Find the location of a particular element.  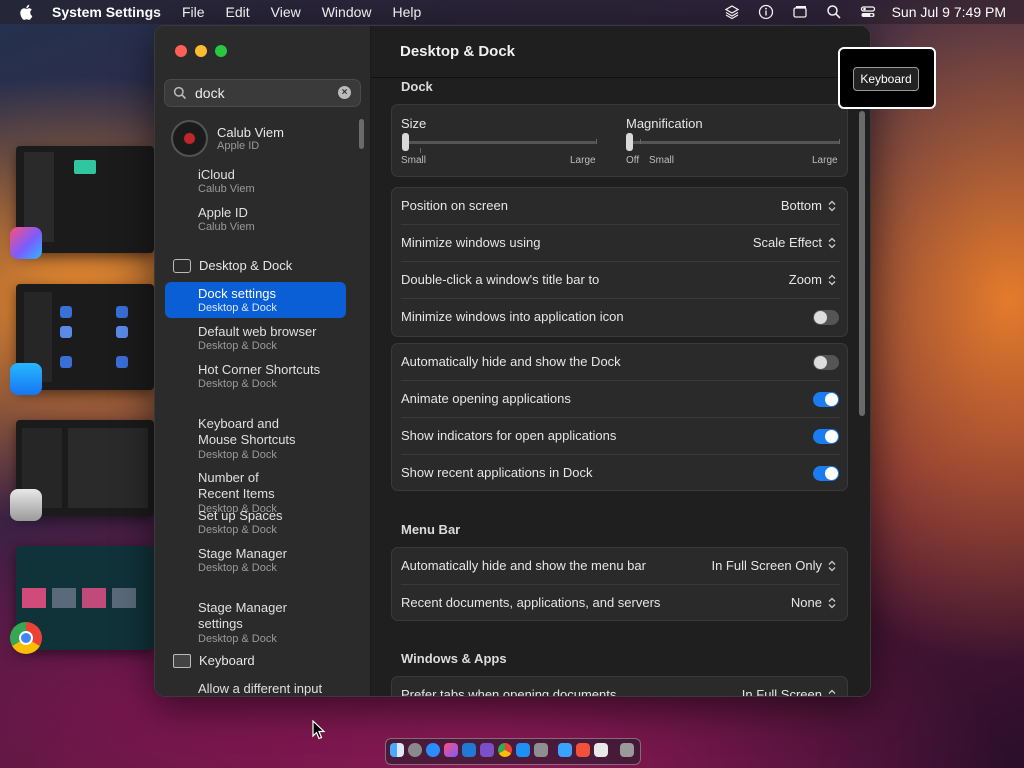

zoom-window-button is located at coordinates (221, 51).